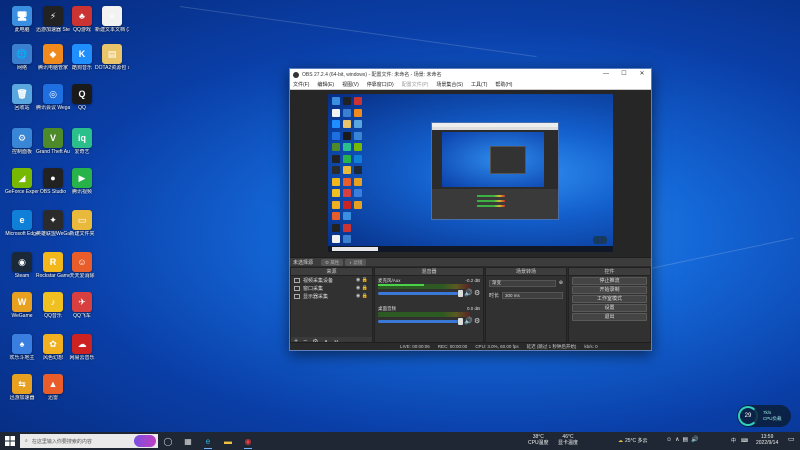  Describe the element at coordinates (561, 283) in the screenshot. I see `add-icon: ⊕` at that location.